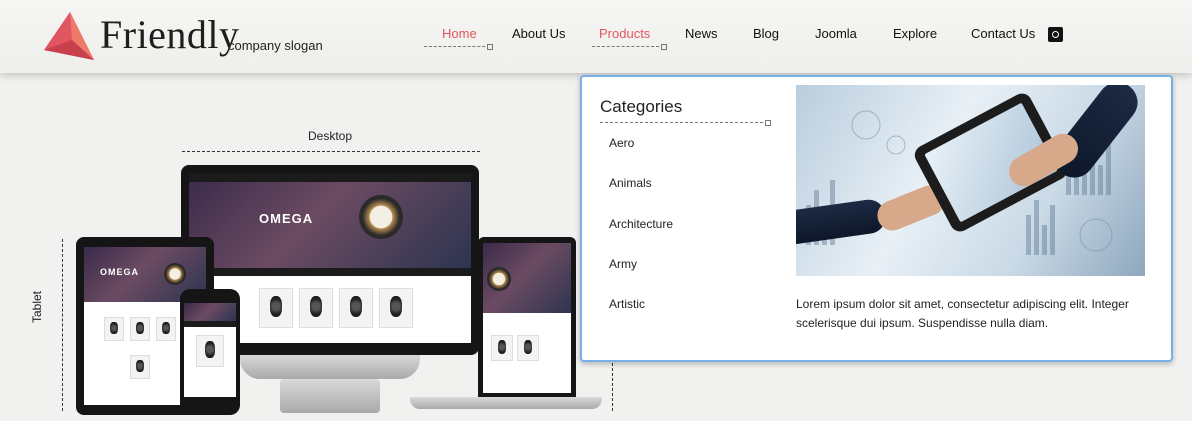 The height and width of the screenshot is (421, 1192). What do you see at coordinates (538, 34) in the screenshot?
I see `nav-item-about-us: About Us` at bounding box center [538, 34].